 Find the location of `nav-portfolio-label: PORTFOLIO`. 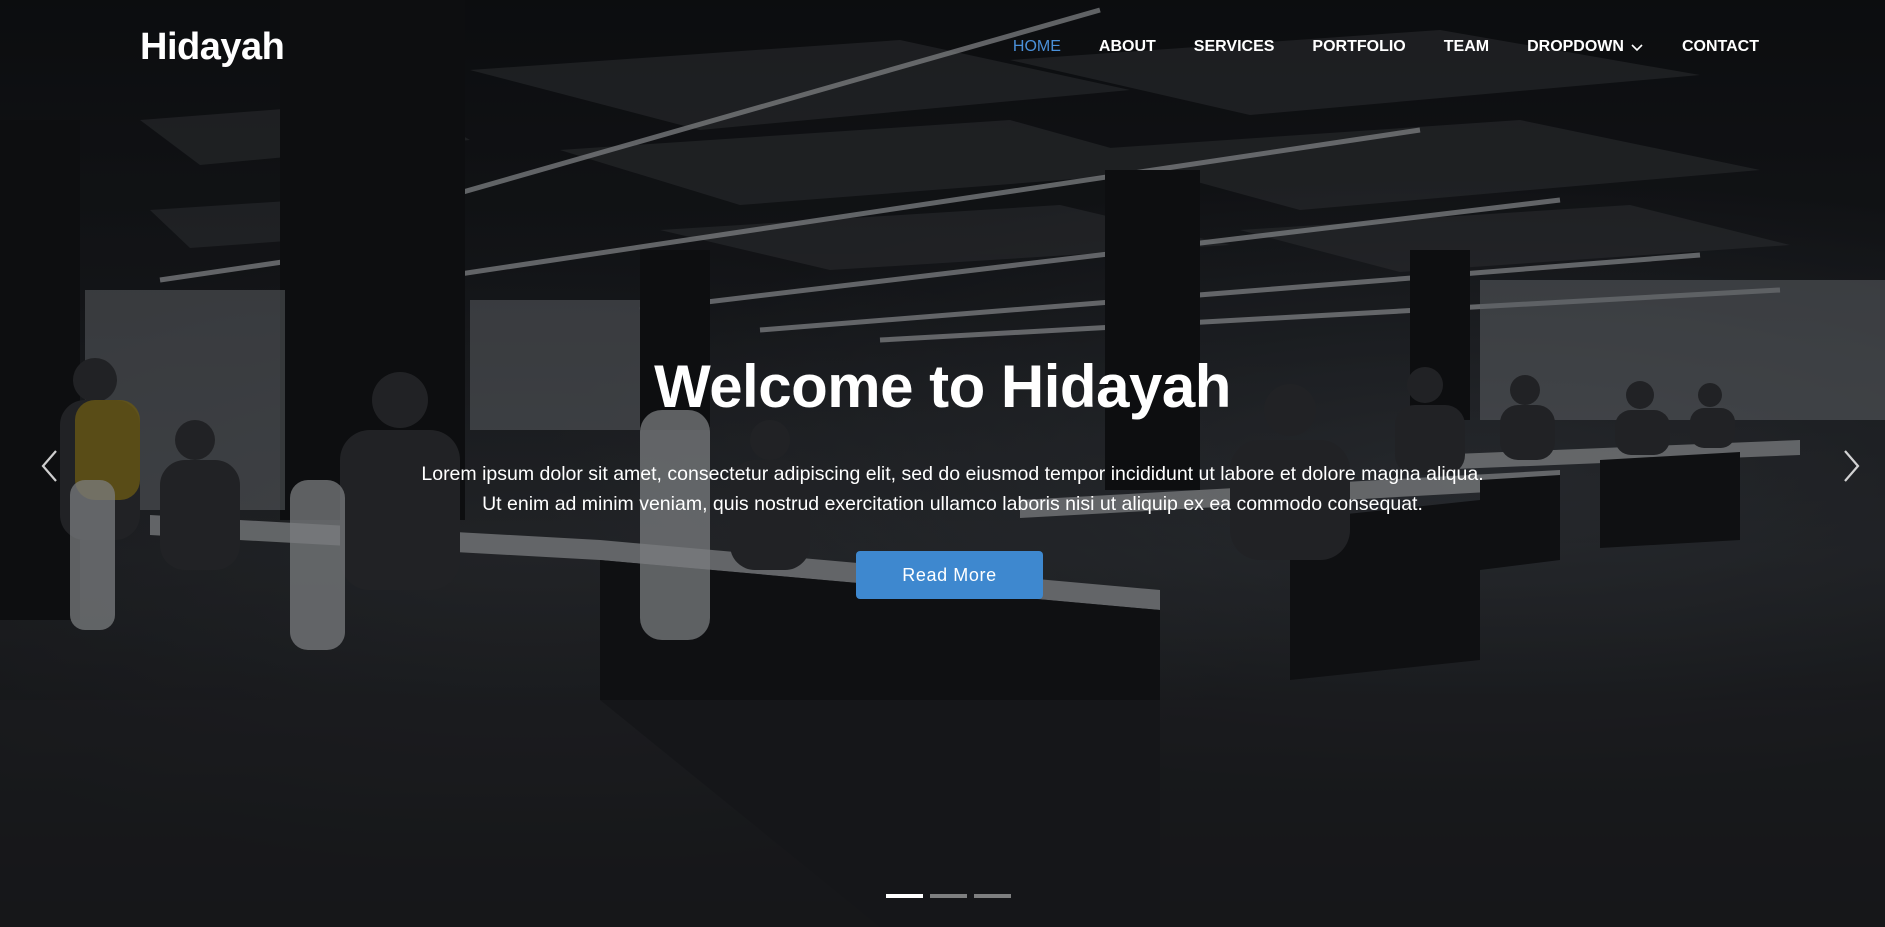

nav-portfolio-label: PORTFOLIO is located at coordinates (1359, 46).